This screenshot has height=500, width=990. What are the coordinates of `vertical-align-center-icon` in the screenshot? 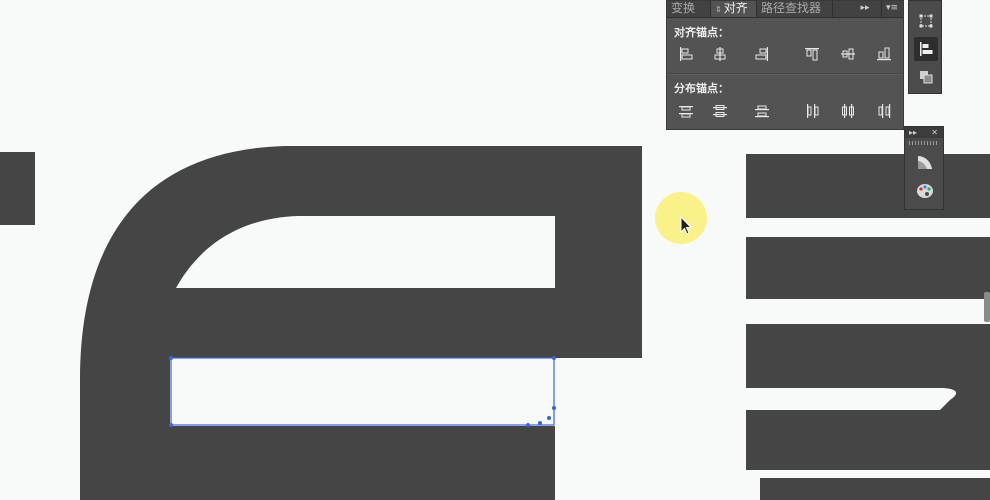 It's located at (848, 54).